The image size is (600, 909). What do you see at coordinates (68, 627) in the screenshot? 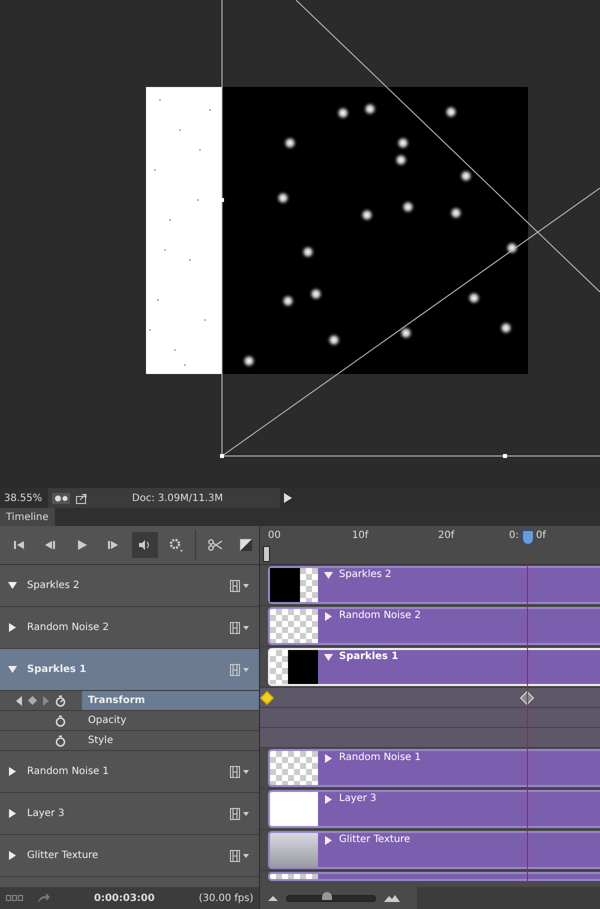
I see `layer-name: Random Noise 2` at bounding box center [68, 627].